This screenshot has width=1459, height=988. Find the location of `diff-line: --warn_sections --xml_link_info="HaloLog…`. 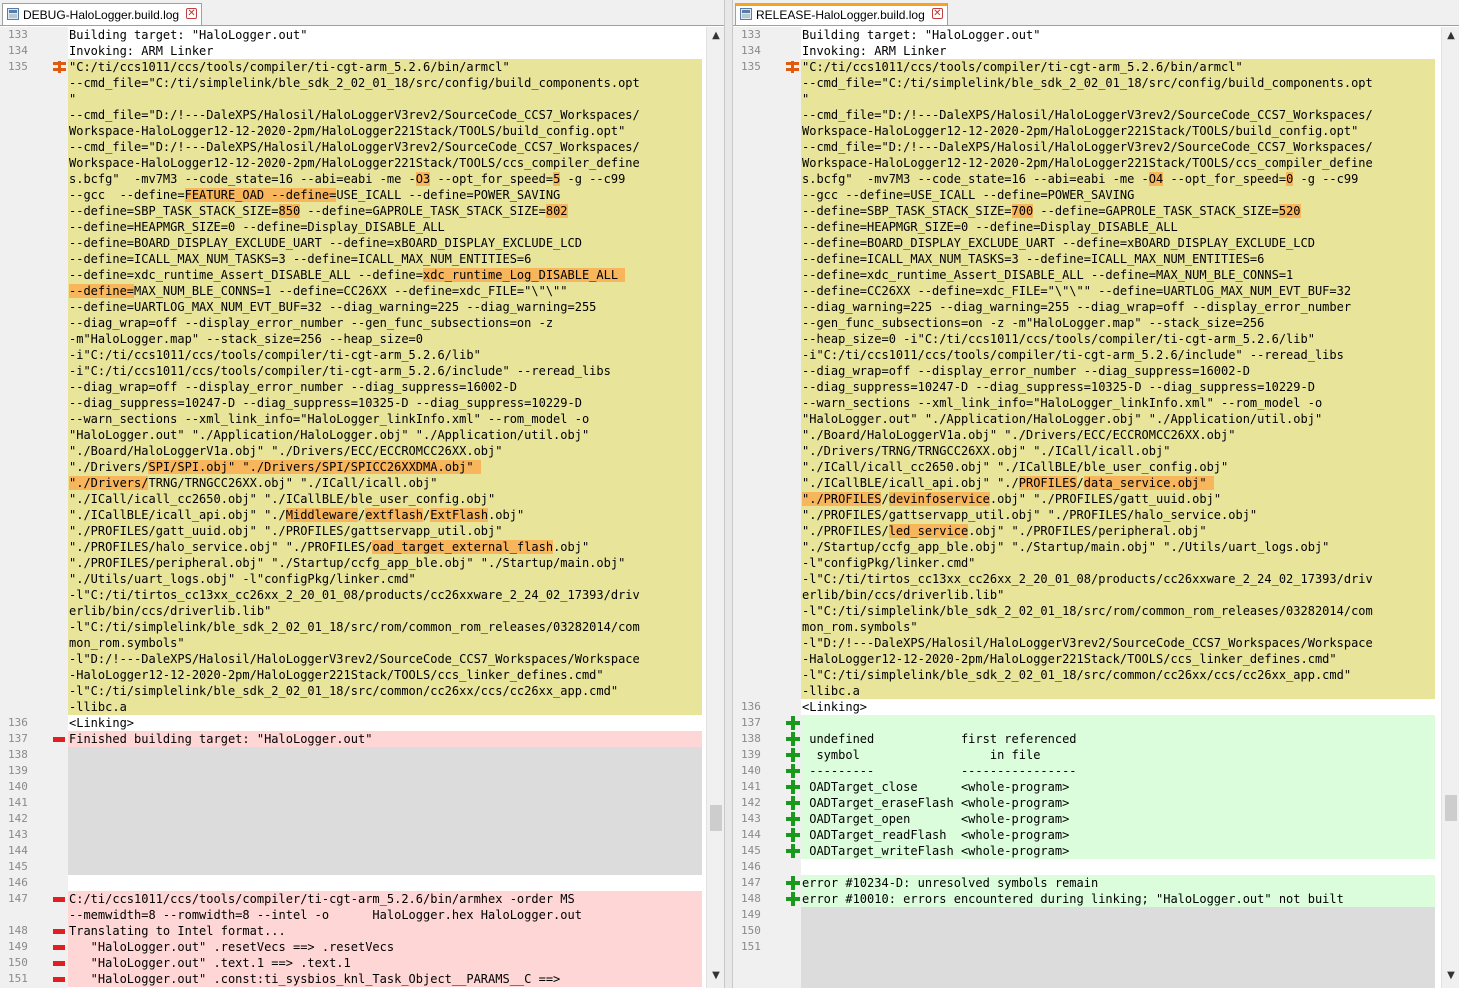

diff-line: --warn_sections --xml_link_info="HaloLog… is located at coordinates (1084, 403).